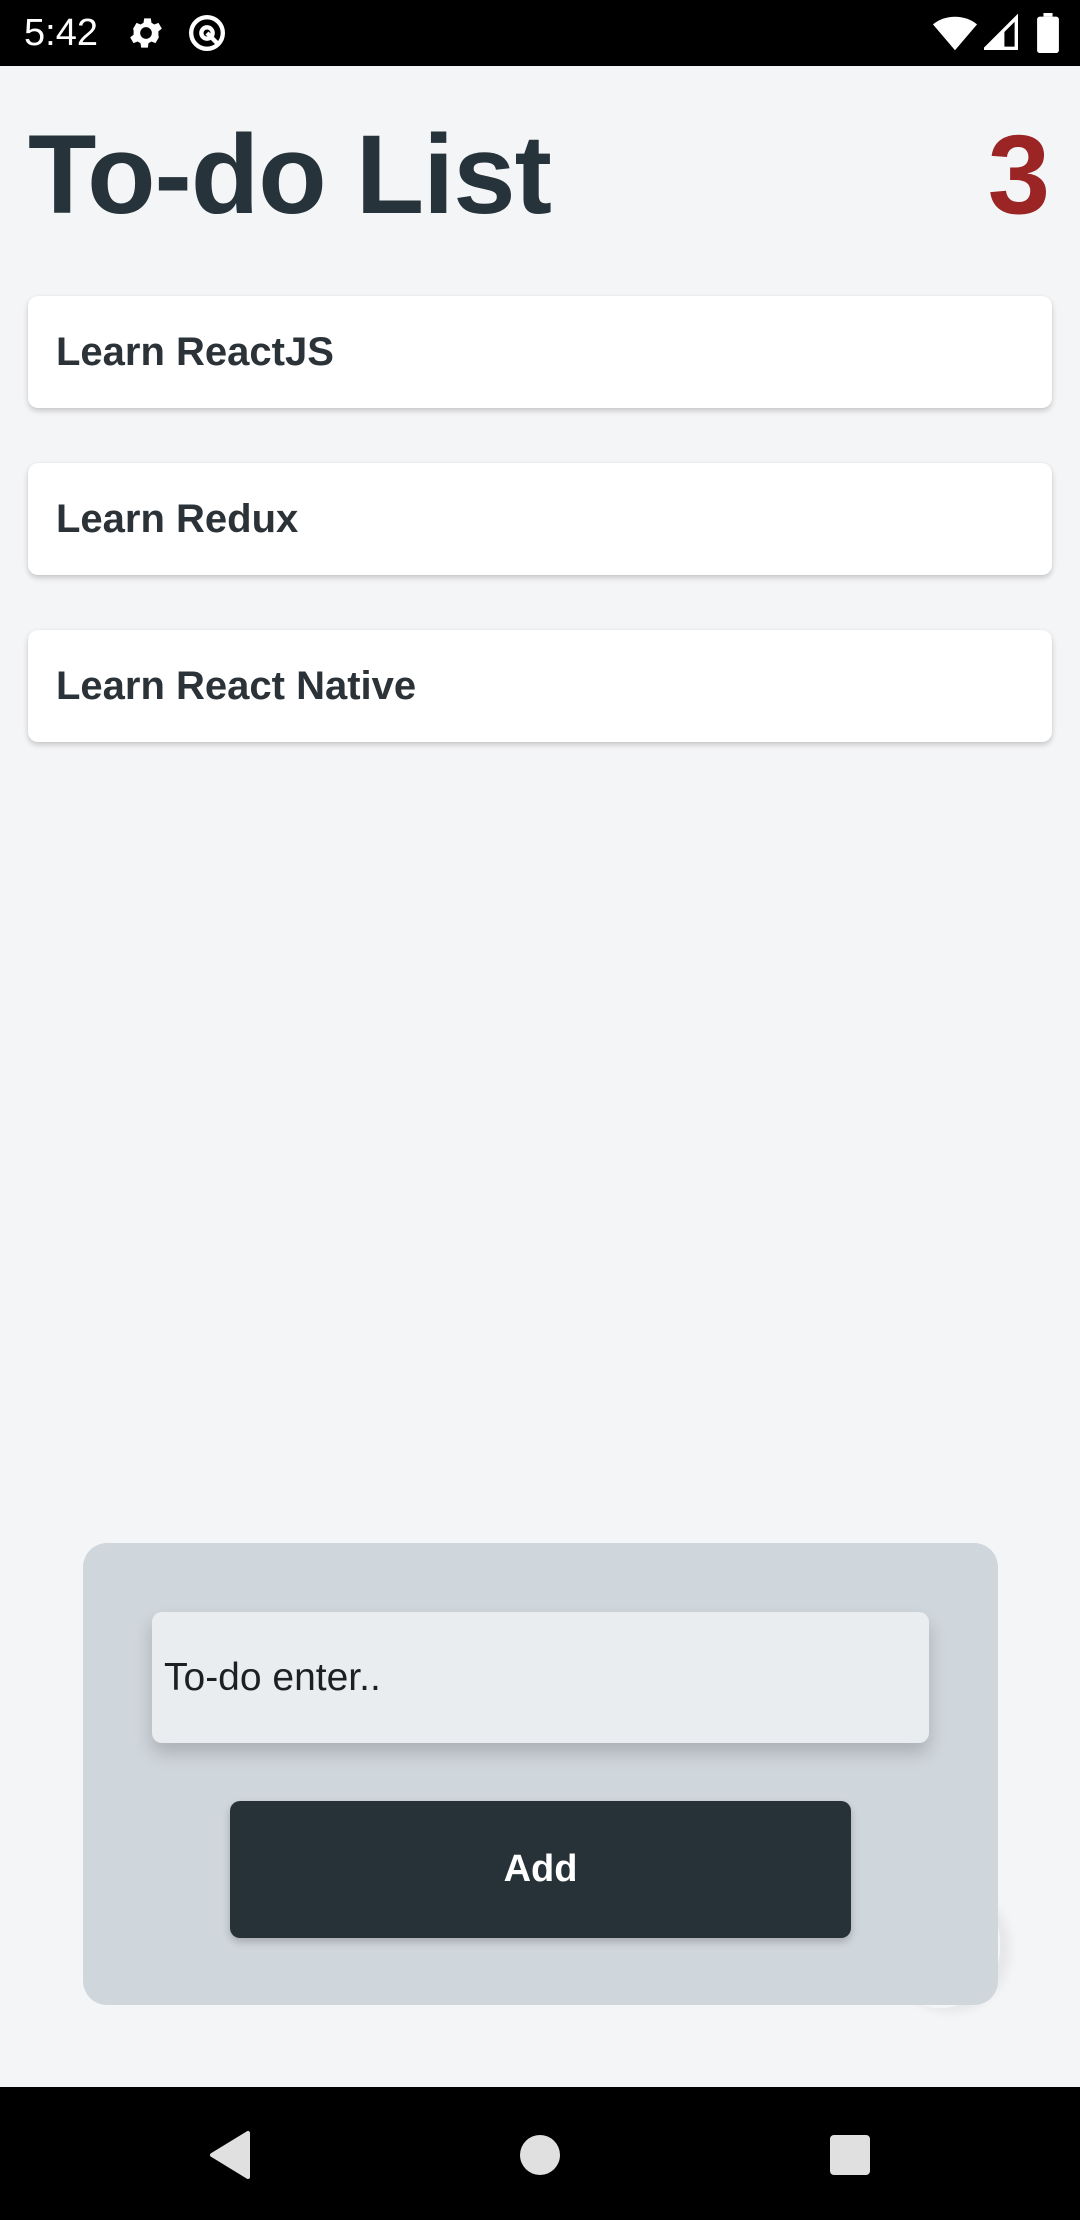  Describe the element at coordinates (1048, 33) in the screenshot. I see `battery-icon` at that location.